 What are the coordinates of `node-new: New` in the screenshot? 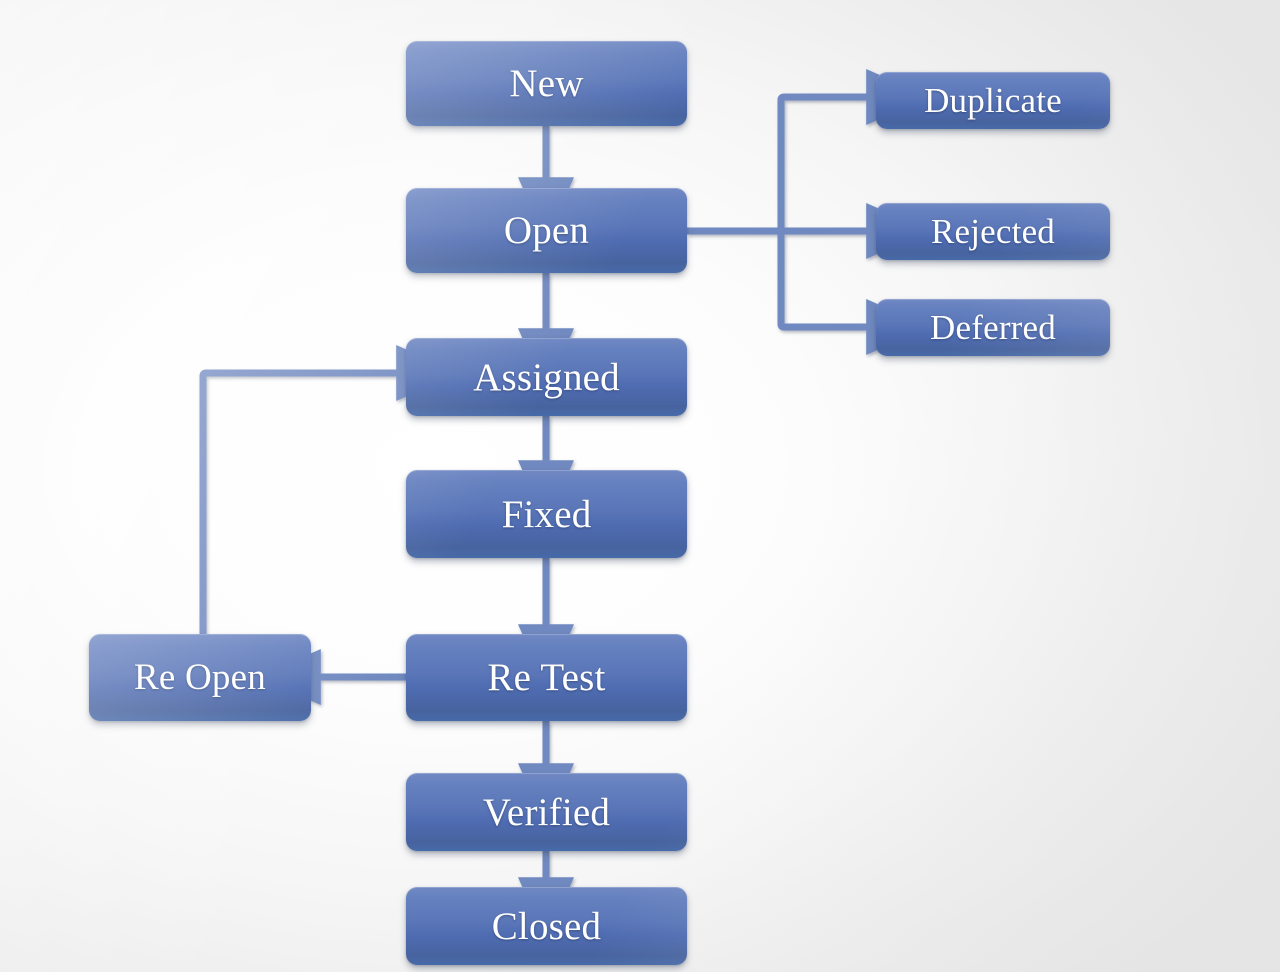 It's located at (546, 83).